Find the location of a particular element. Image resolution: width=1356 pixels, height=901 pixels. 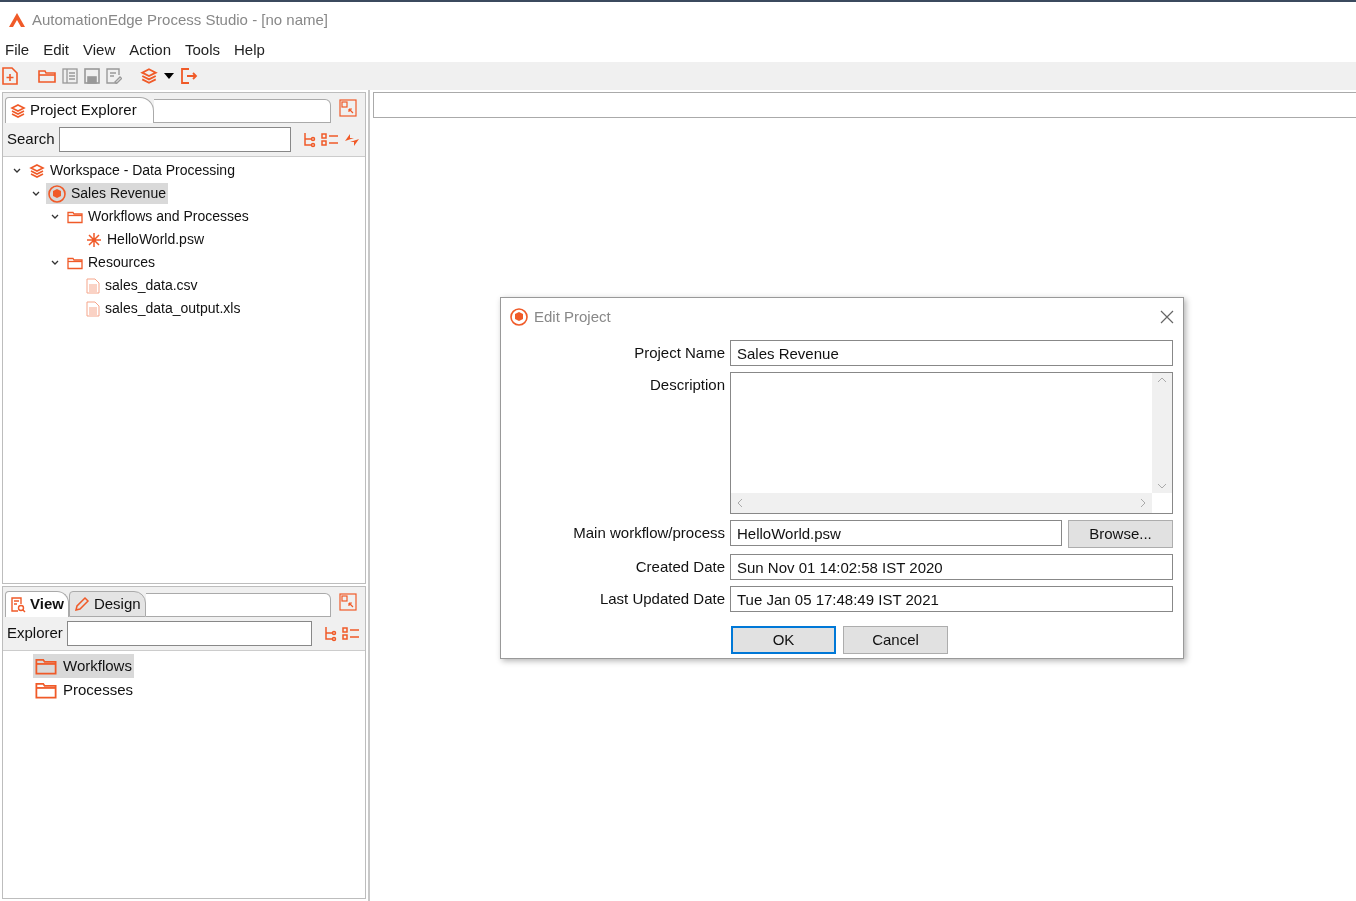

panel-tab: View is located at coordinates (37, 604).